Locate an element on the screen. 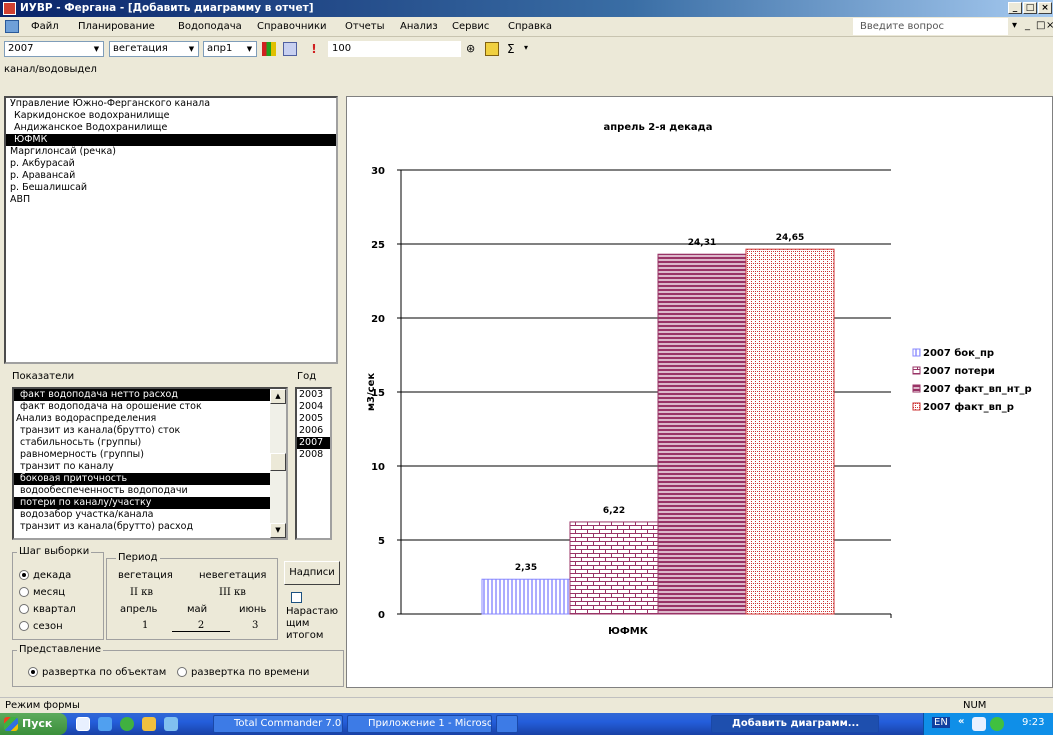 The image size is (1053, 735). list-item-selected: ЮФМК is located at coordinates (171, 140).